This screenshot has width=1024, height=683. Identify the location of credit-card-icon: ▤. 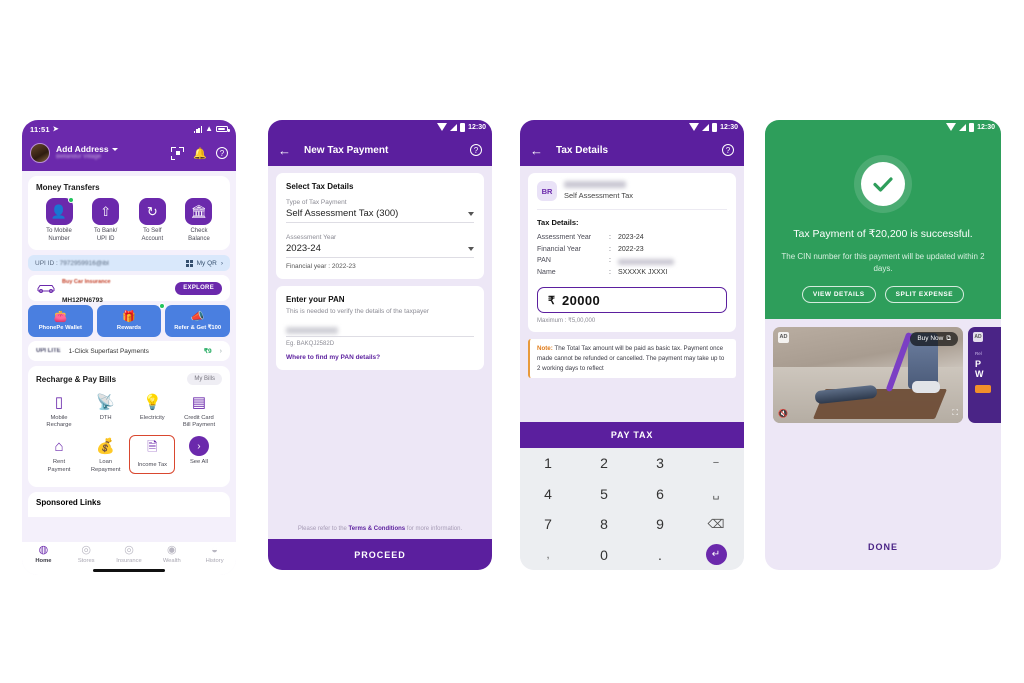
(199, 402).